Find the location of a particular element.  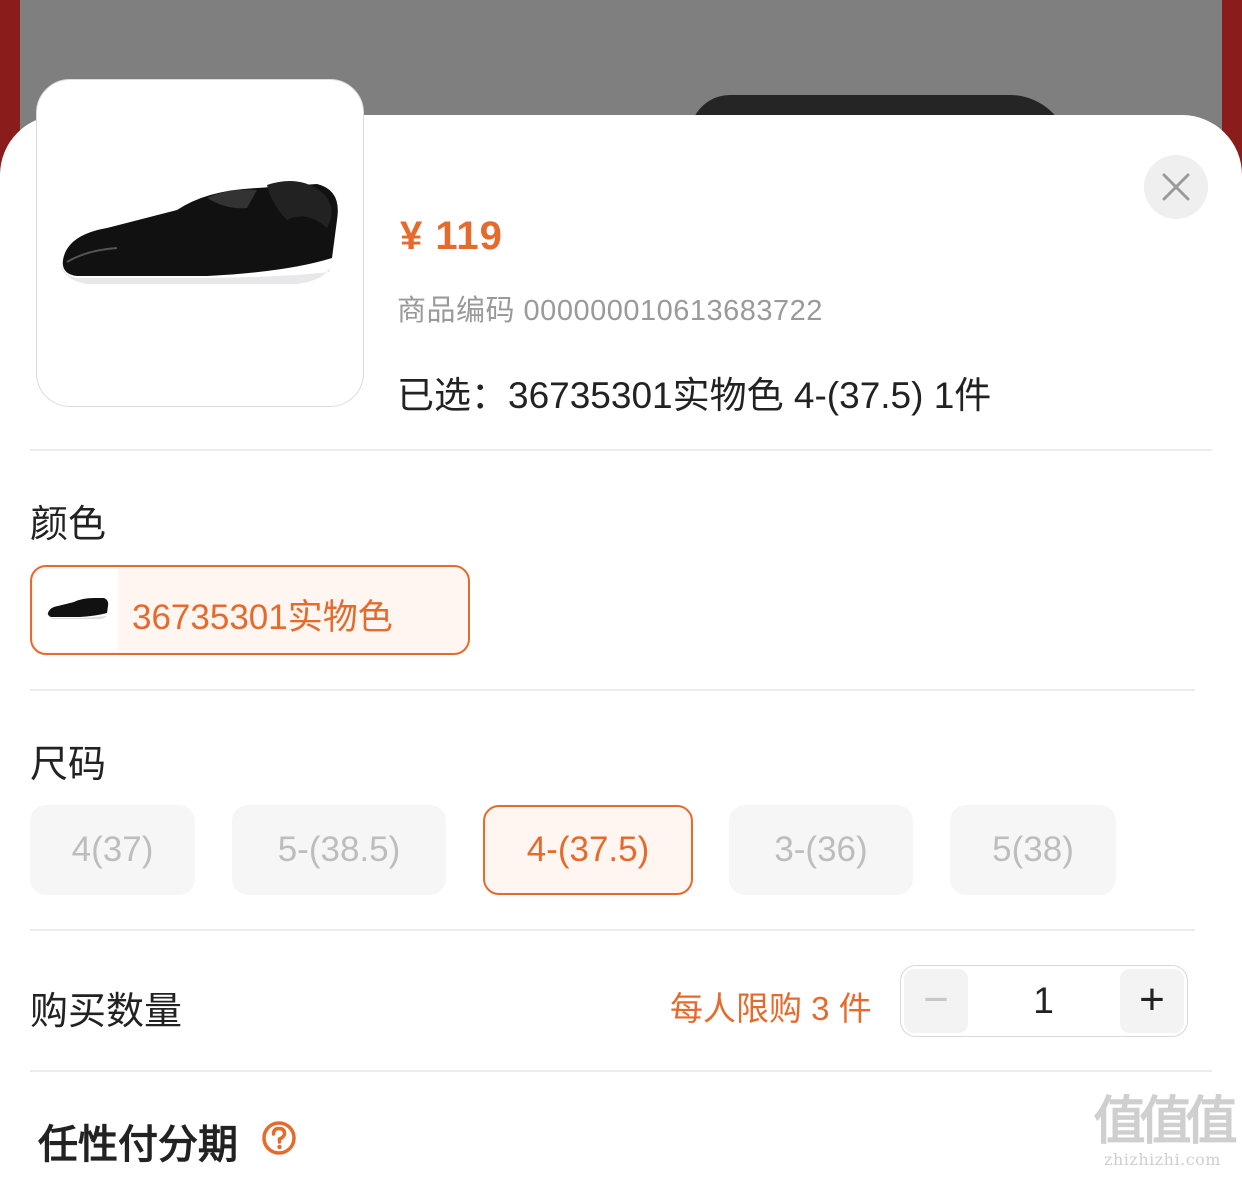

shoe-image is located at coordinates (199, 232).